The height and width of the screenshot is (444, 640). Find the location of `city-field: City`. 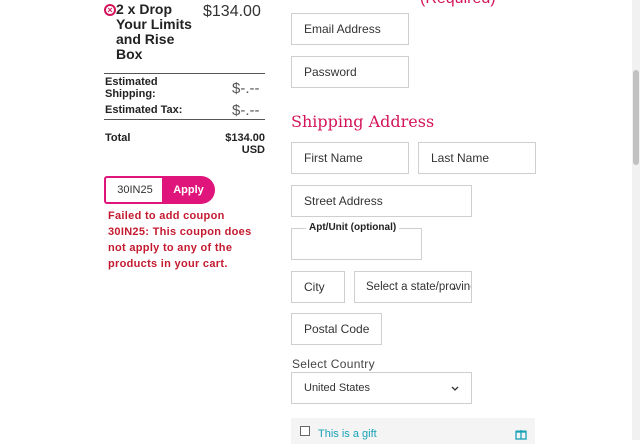

city-field: City is located at coordinates (318, 287).